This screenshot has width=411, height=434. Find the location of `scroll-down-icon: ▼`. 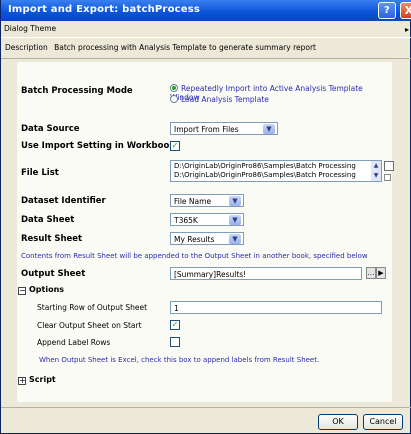

scroll-down-icon: ▼ is located at coordinates (376, 176).